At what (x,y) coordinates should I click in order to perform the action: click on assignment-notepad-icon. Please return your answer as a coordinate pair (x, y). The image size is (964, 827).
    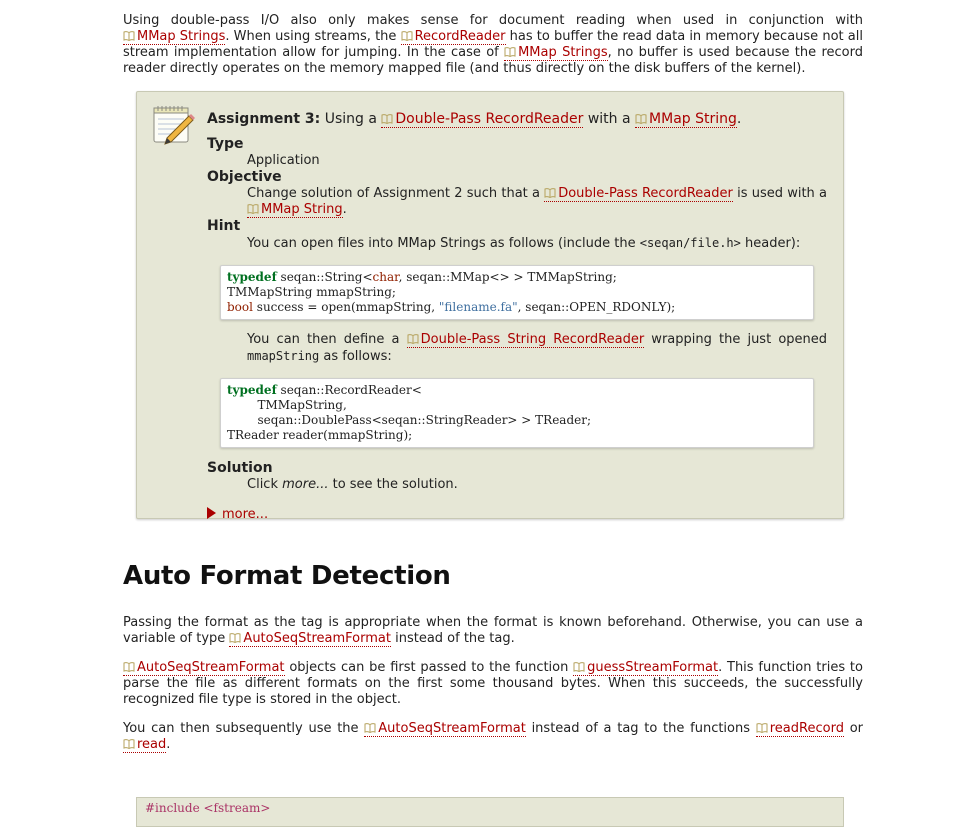
    Looking at the image, I should click on (173, 124).